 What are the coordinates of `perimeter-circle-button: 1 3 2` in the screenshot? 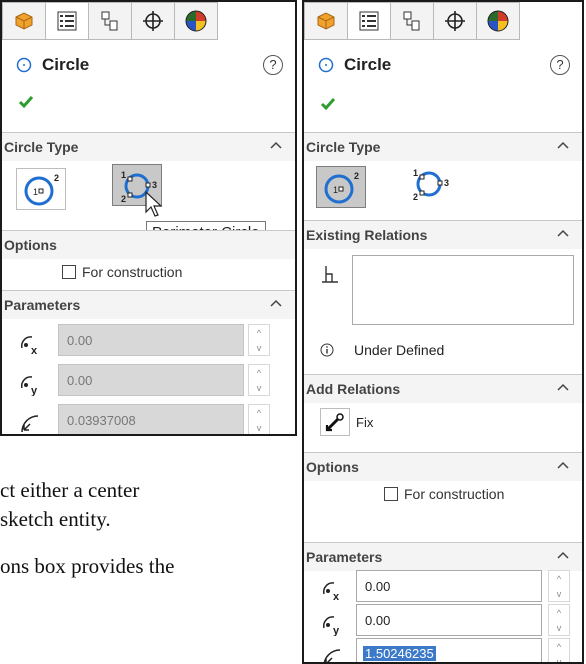 It's located at (429, 183).